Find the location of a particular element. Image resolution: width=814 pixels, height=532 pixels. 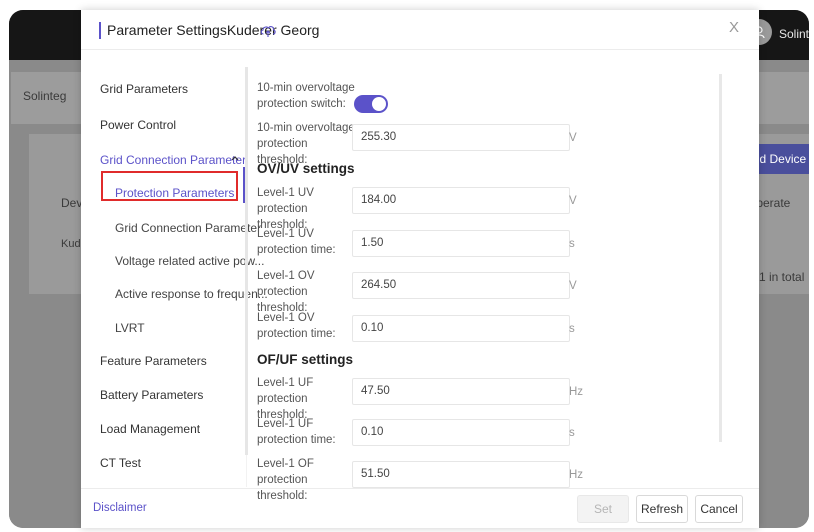

set-button: Set is located at coordinates (603, 509).